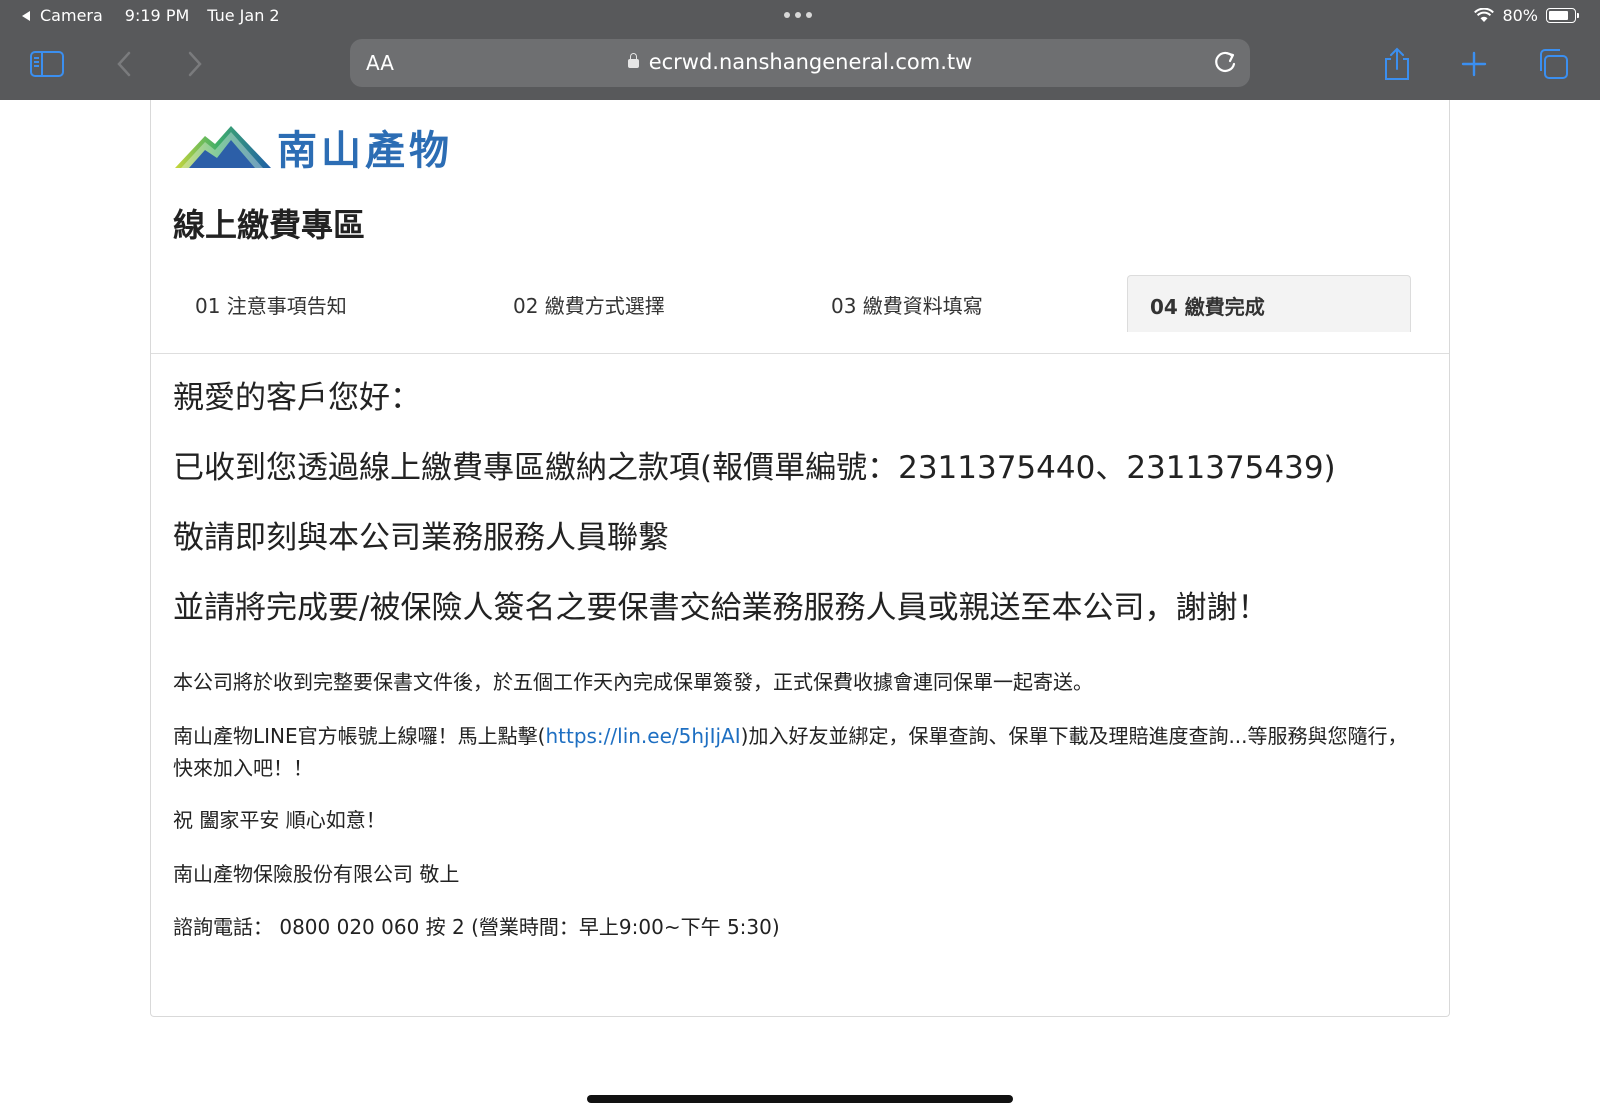  I want to click on back-to-app-icon, so click(26, 15).